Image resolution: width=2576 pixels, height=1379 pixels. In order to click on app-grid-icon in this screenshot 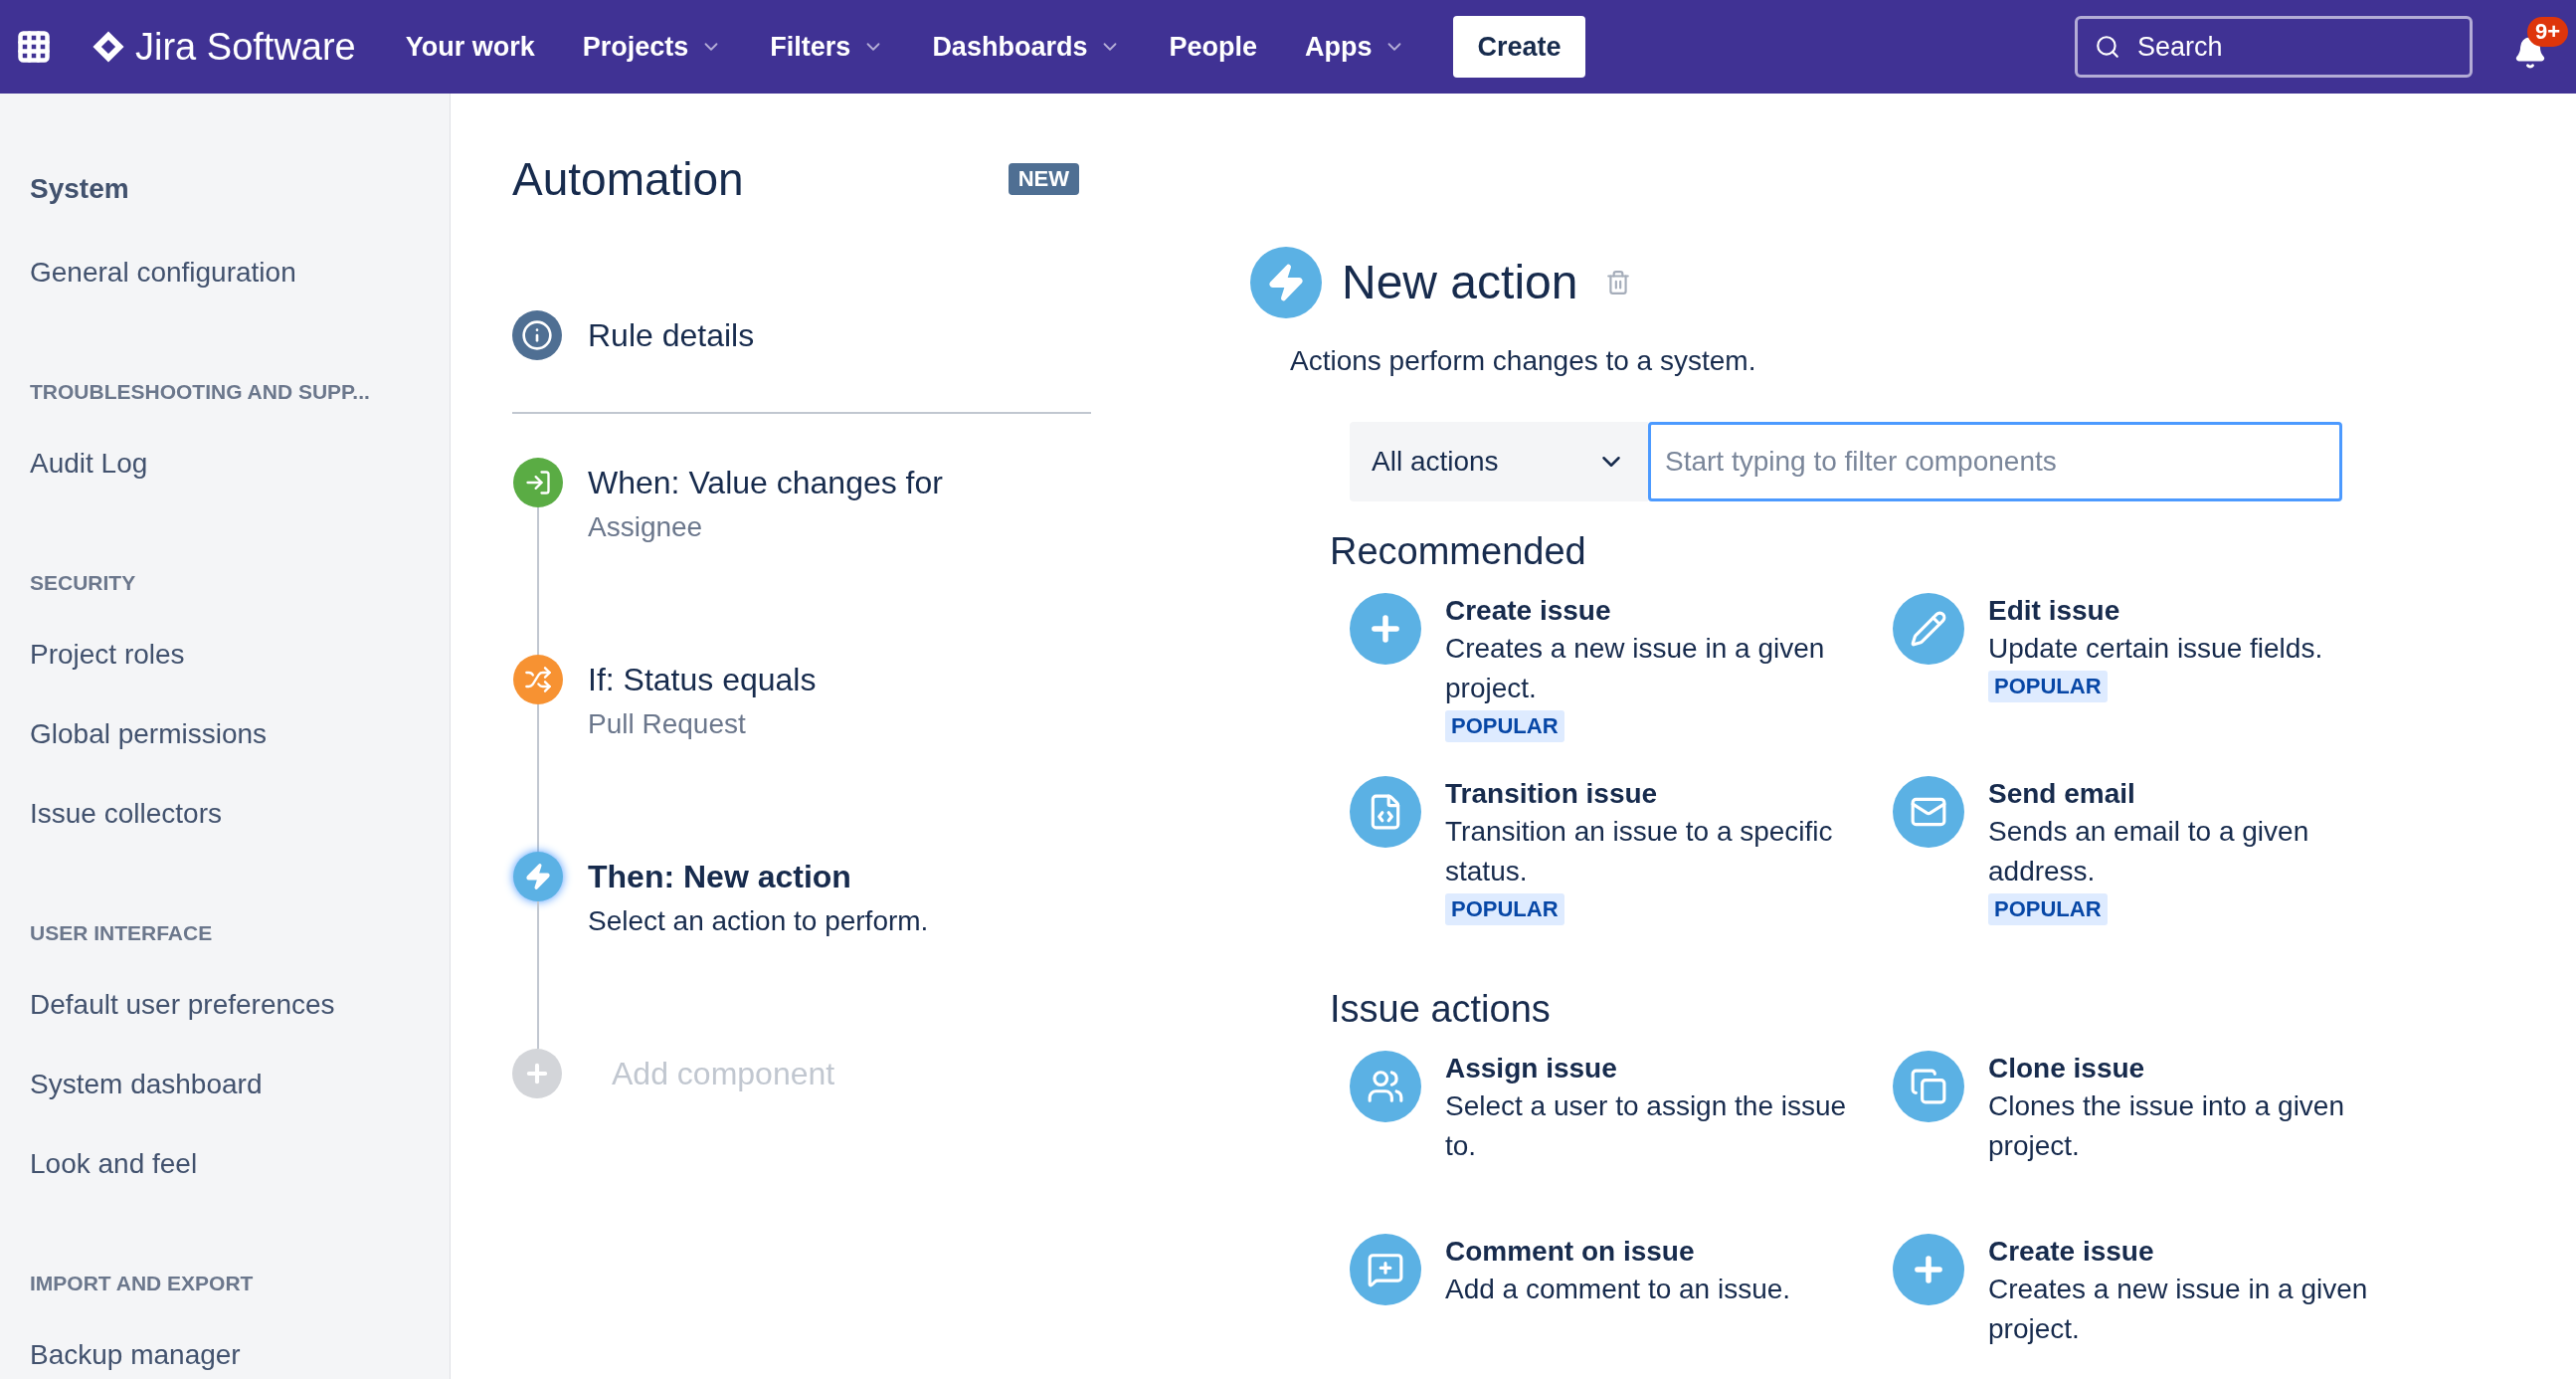, I will do `click(34, 47)`.